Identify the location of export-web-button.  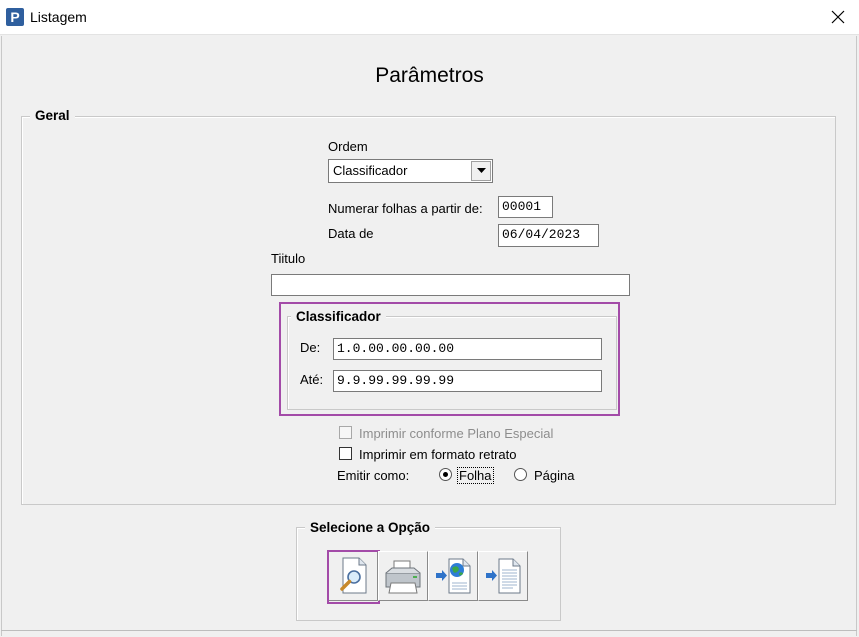
(453, 576).